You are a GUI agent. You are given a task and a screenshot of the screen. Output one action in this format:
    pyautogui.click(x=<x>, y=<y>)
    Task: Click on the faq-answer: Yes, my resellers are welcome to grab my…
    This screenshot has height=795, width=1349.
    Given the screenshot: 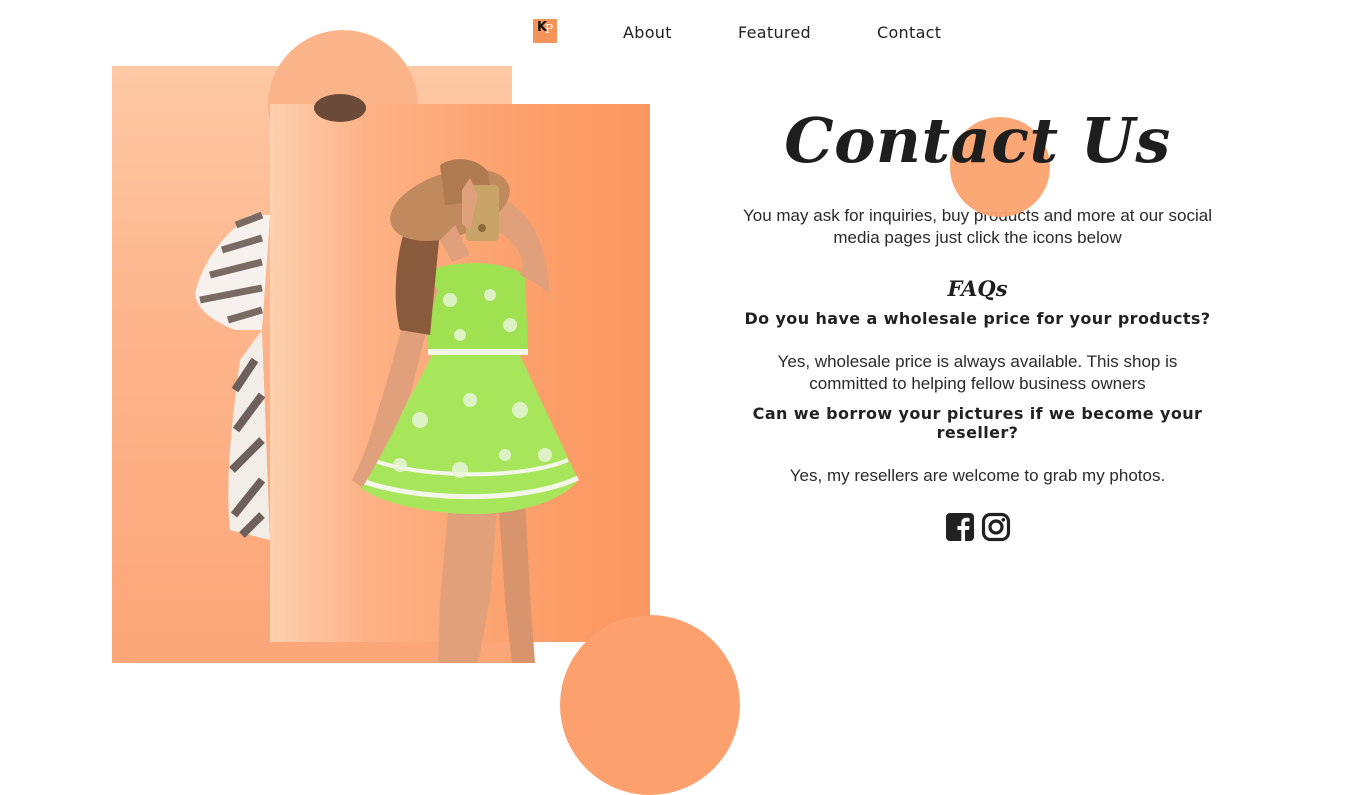 What is the action you would take?
    pyautogui.click(x=977, y=475)
    